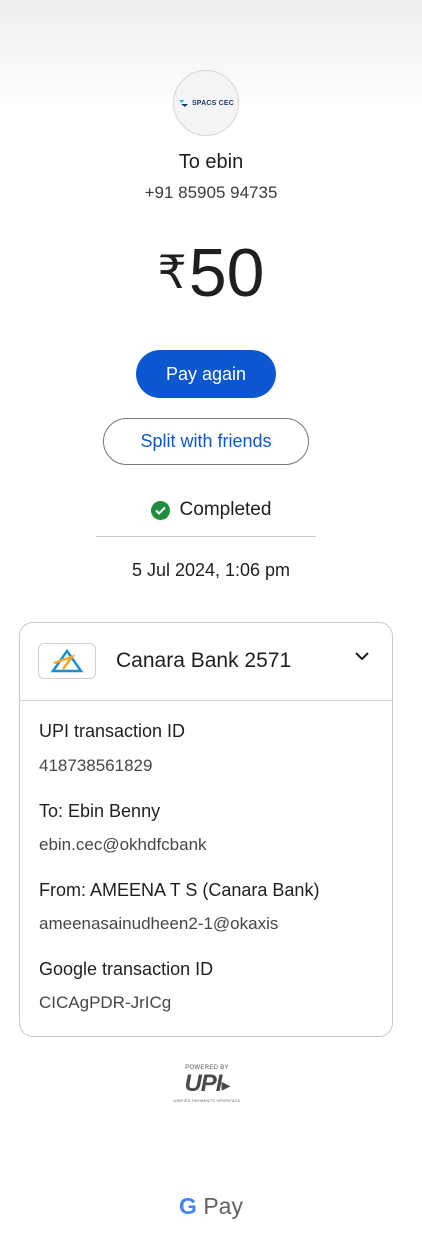 This screenshot has height=1235, width=422. What do you see at coordinates (105, 1002) in the screenshot?
I see `google-transaction-id-value: CICAgPDR-JrICg` at bounding box center [105, 1002].